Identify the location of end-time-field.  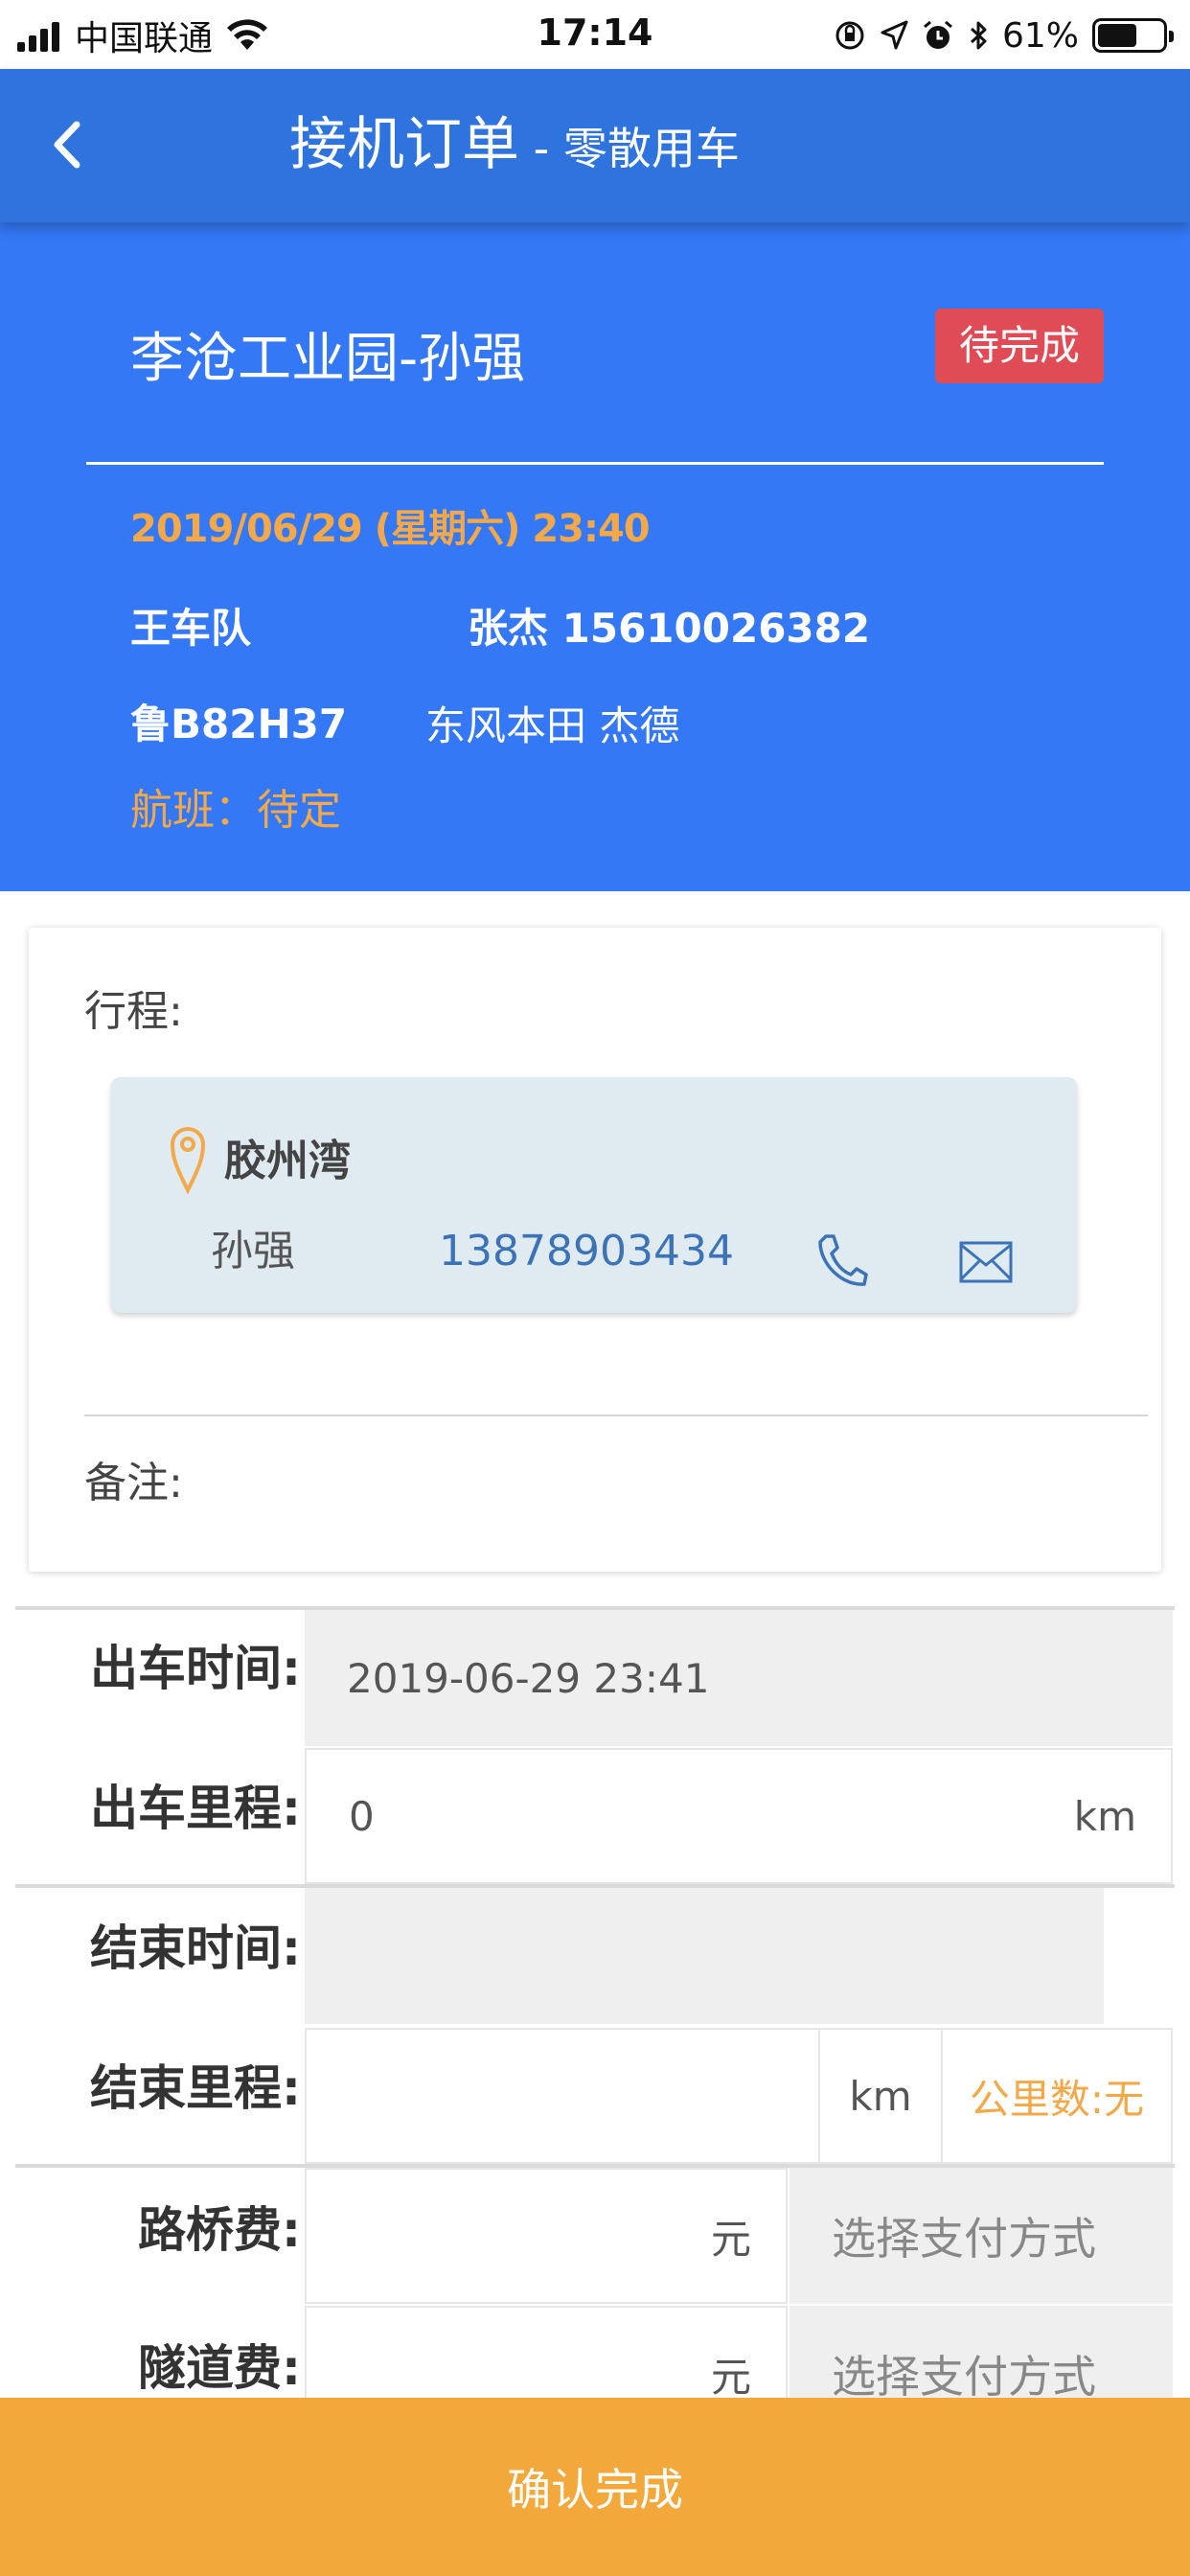
(704, 1956).